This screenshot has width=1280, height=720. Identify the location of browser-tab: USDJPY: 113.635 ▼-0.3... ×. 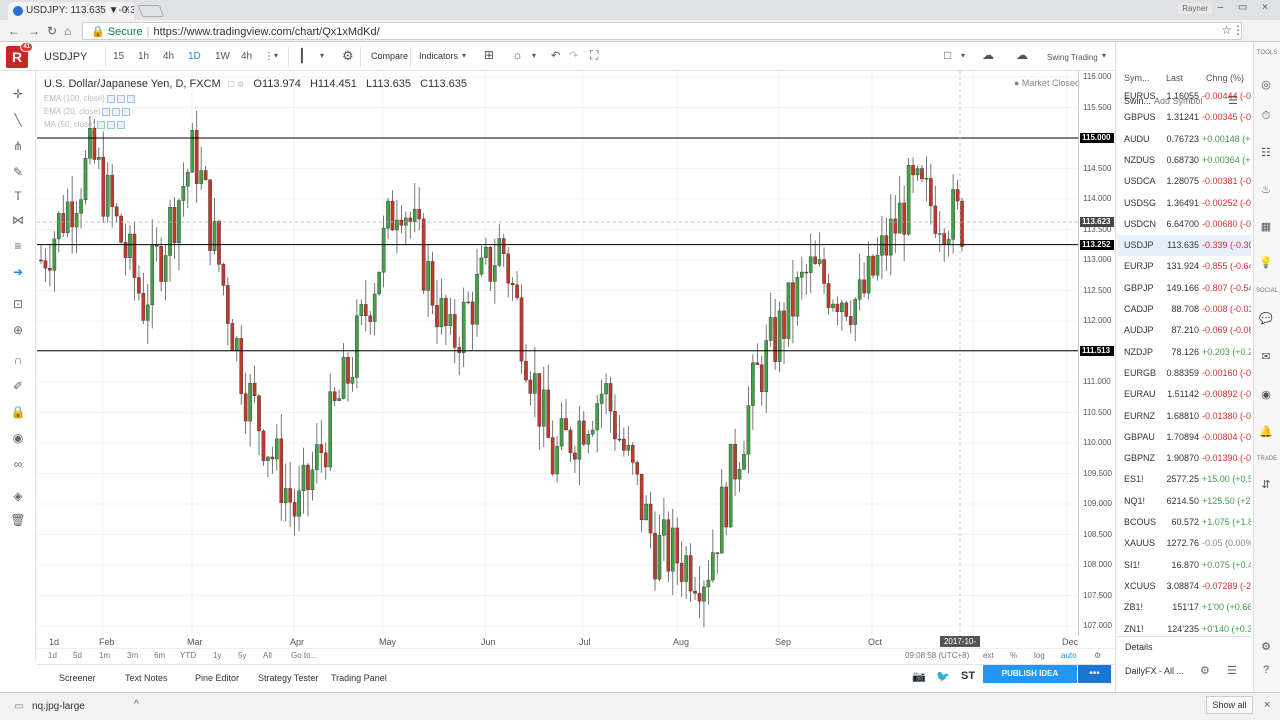
(71, 11).